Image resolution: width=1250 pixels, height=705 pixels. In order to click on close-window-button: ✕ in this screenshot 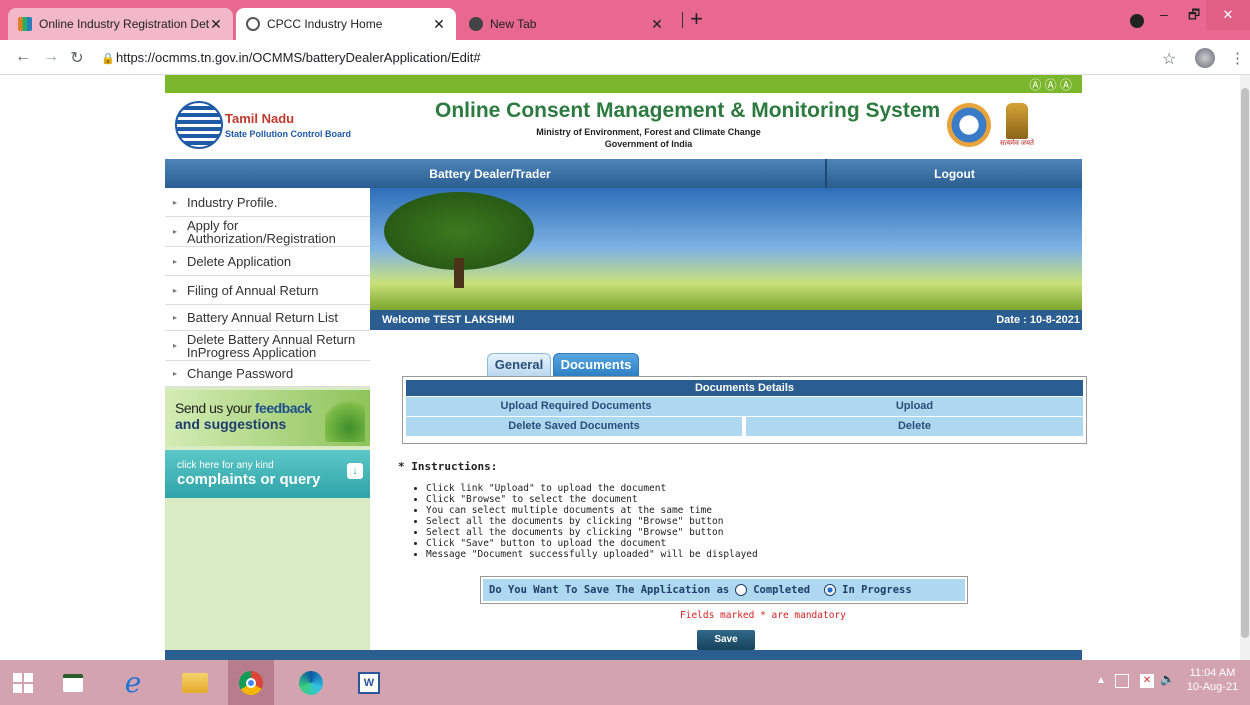, I will do `click(1228, 15)`.